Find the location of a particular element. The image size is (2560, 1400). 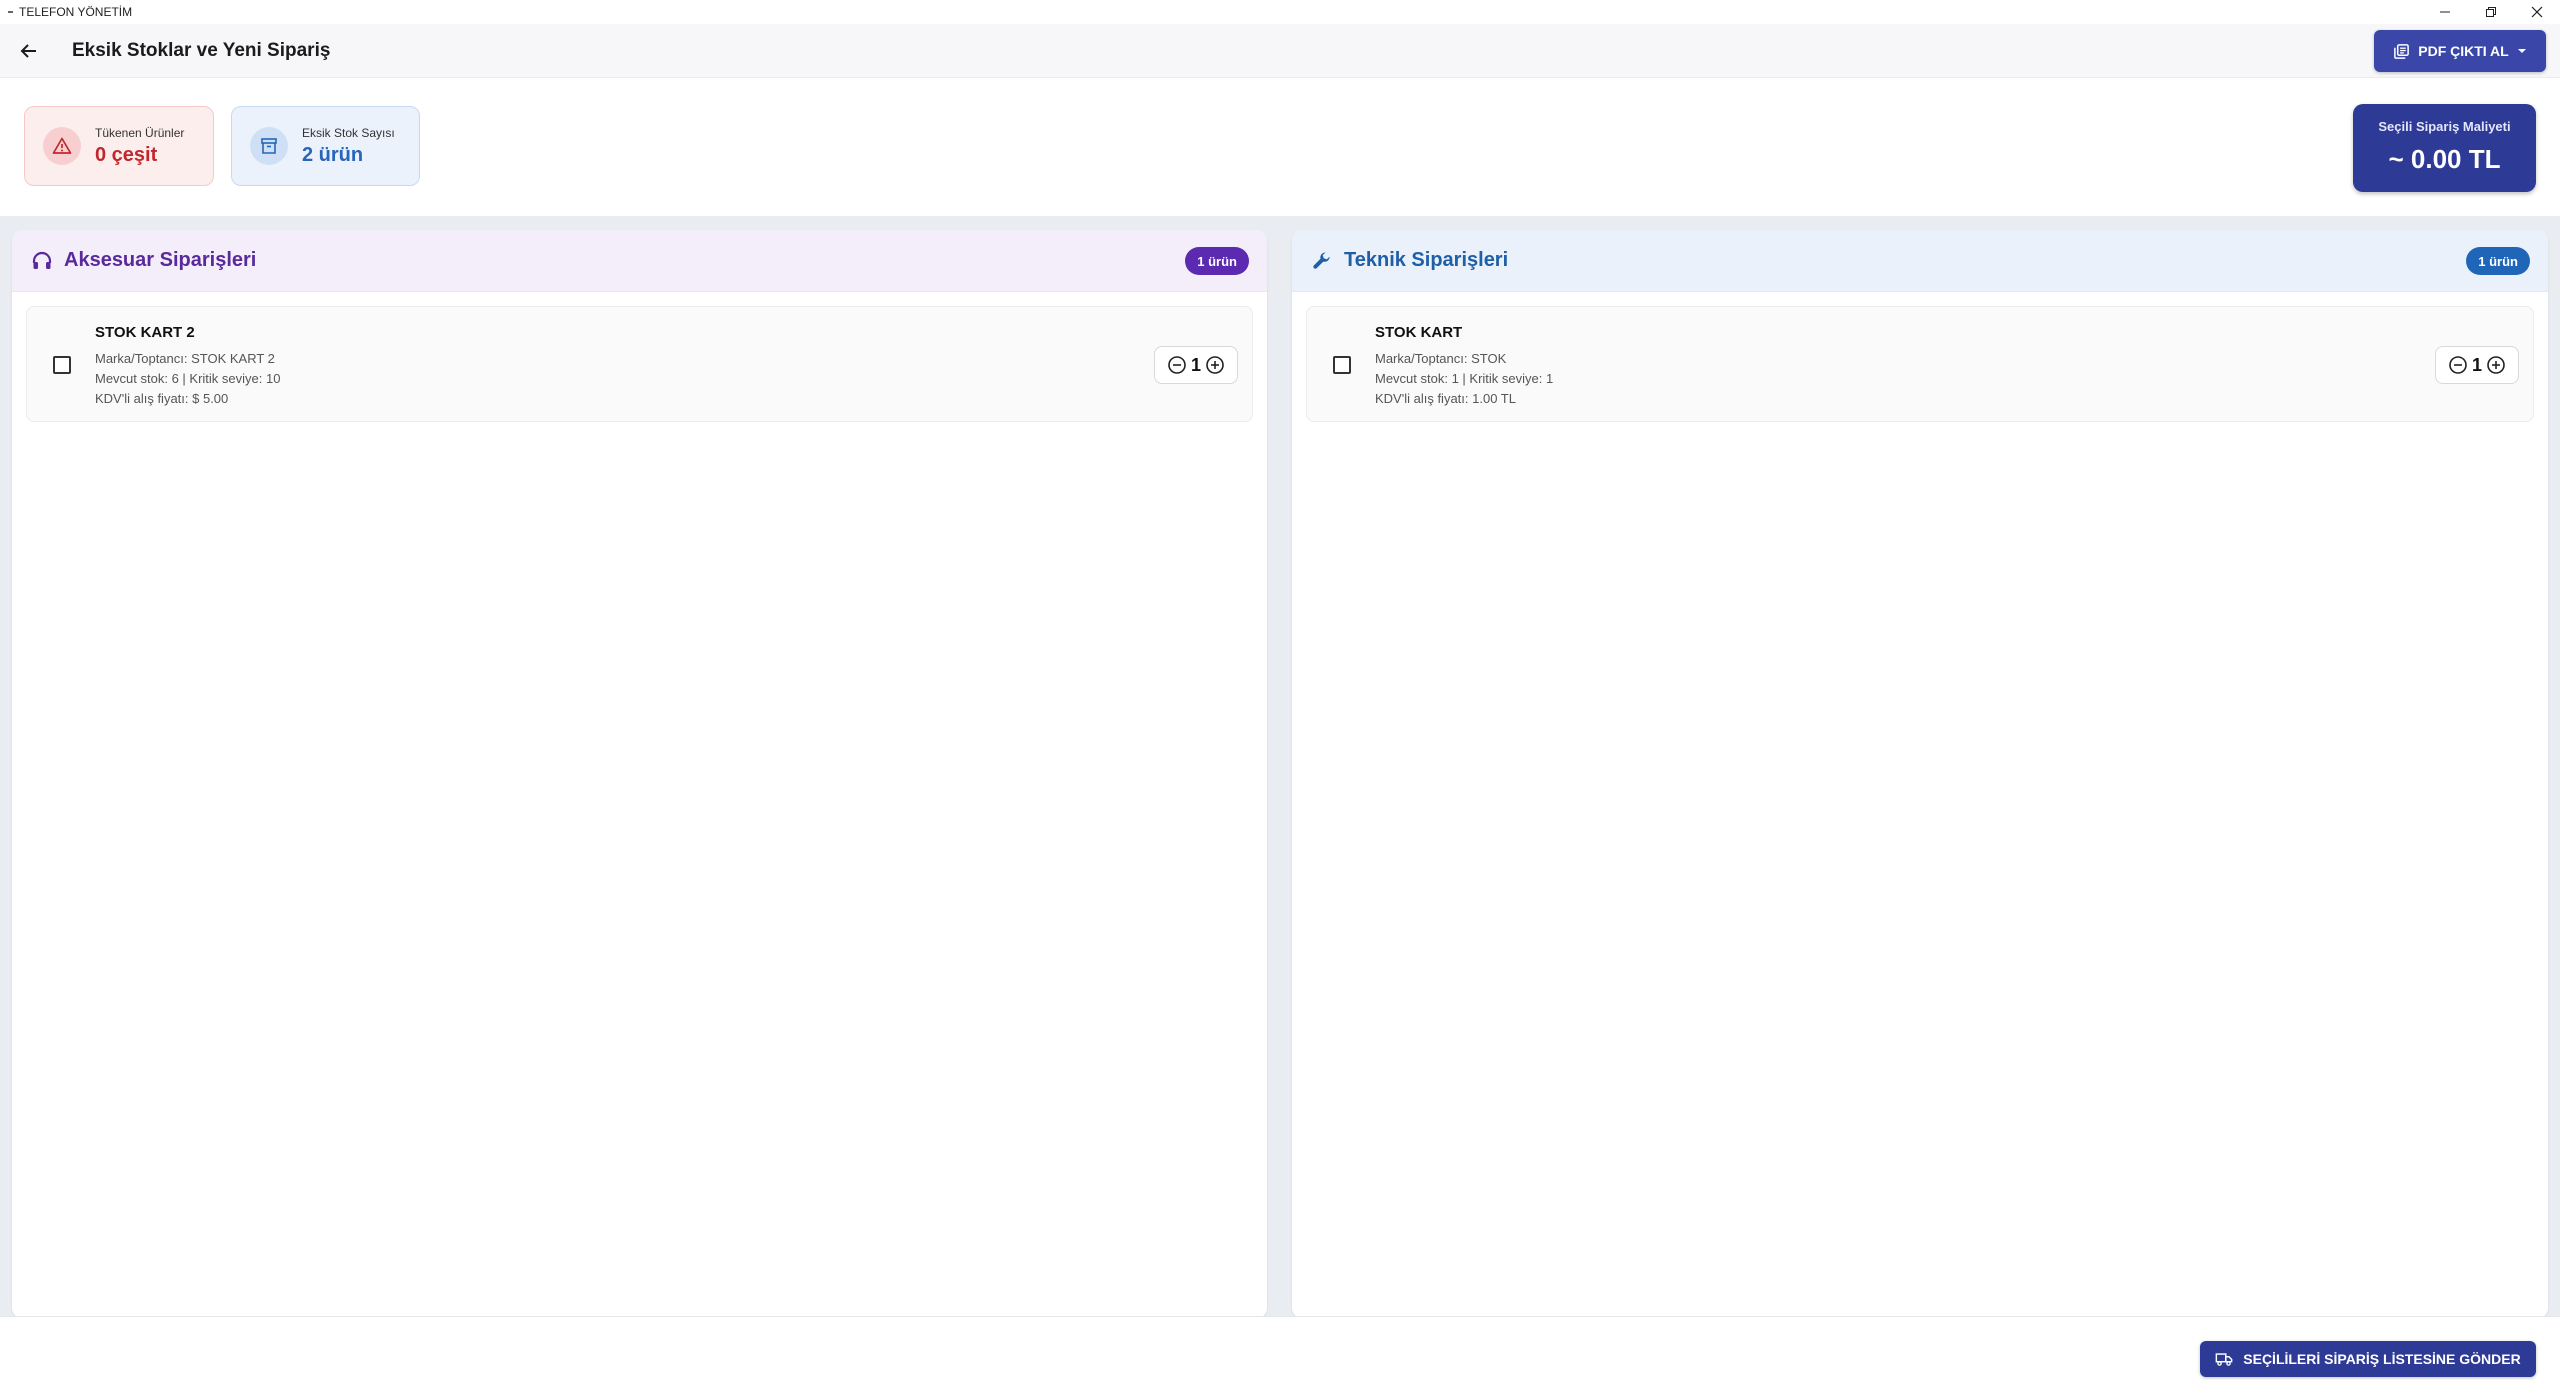

order-cost-card: Seçili Sipariş Maliyeti ~ 0.00 TL is located at coordinates (2444, 148).